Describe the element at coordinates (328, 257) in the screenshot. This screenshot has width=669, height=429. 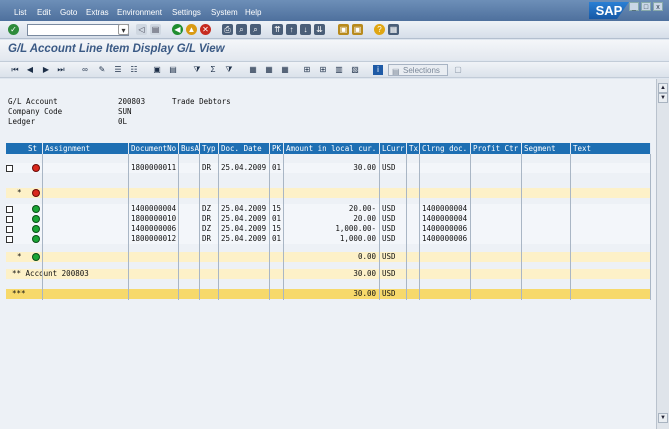
I see `subtotal-row: * 0.00 USD` at that location.